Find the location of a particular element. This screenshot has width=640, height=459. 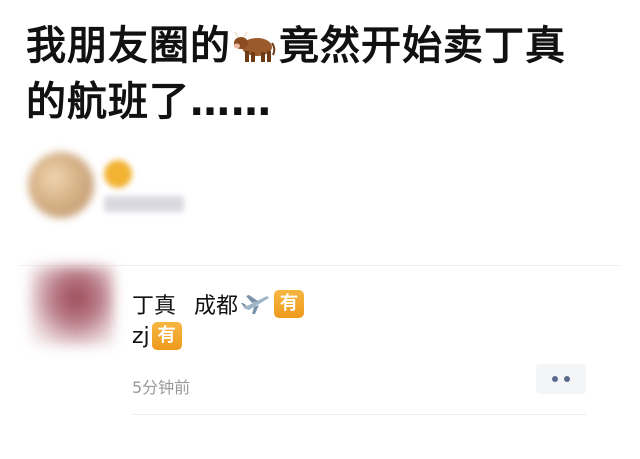

comment-line-1: 丁真 成都 有 is located at coordinates (218, 304).